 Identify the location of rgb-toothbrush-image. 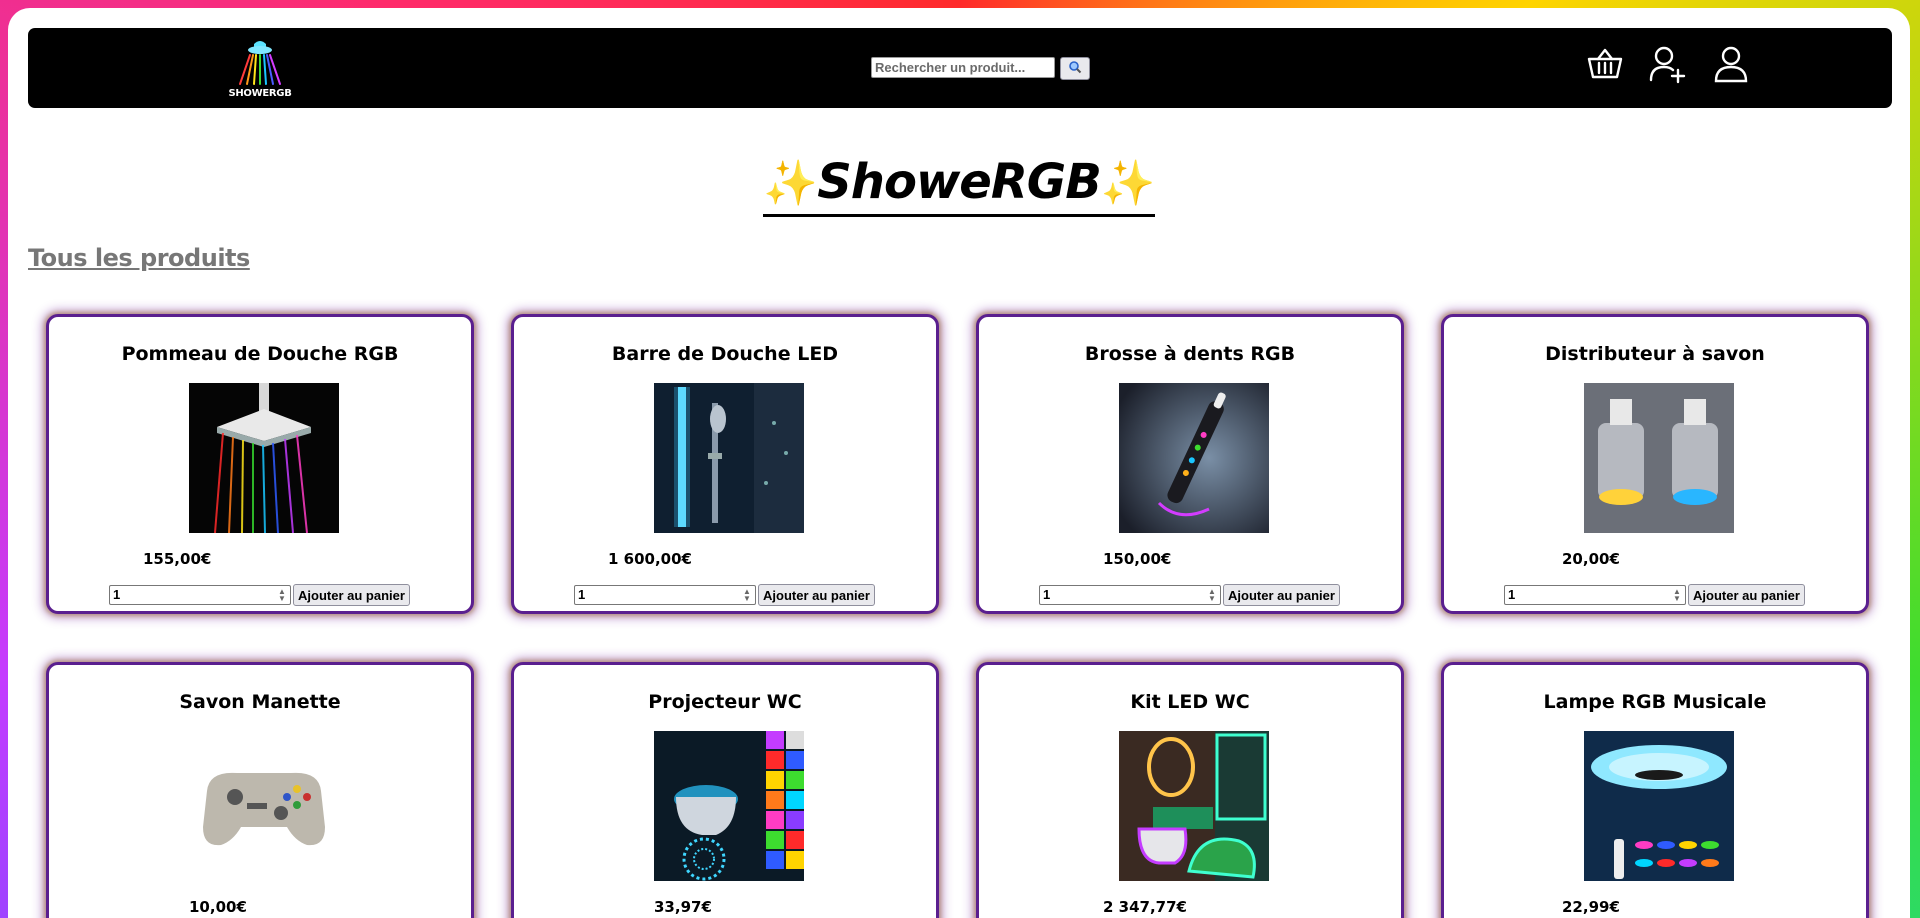
(1194, 458).